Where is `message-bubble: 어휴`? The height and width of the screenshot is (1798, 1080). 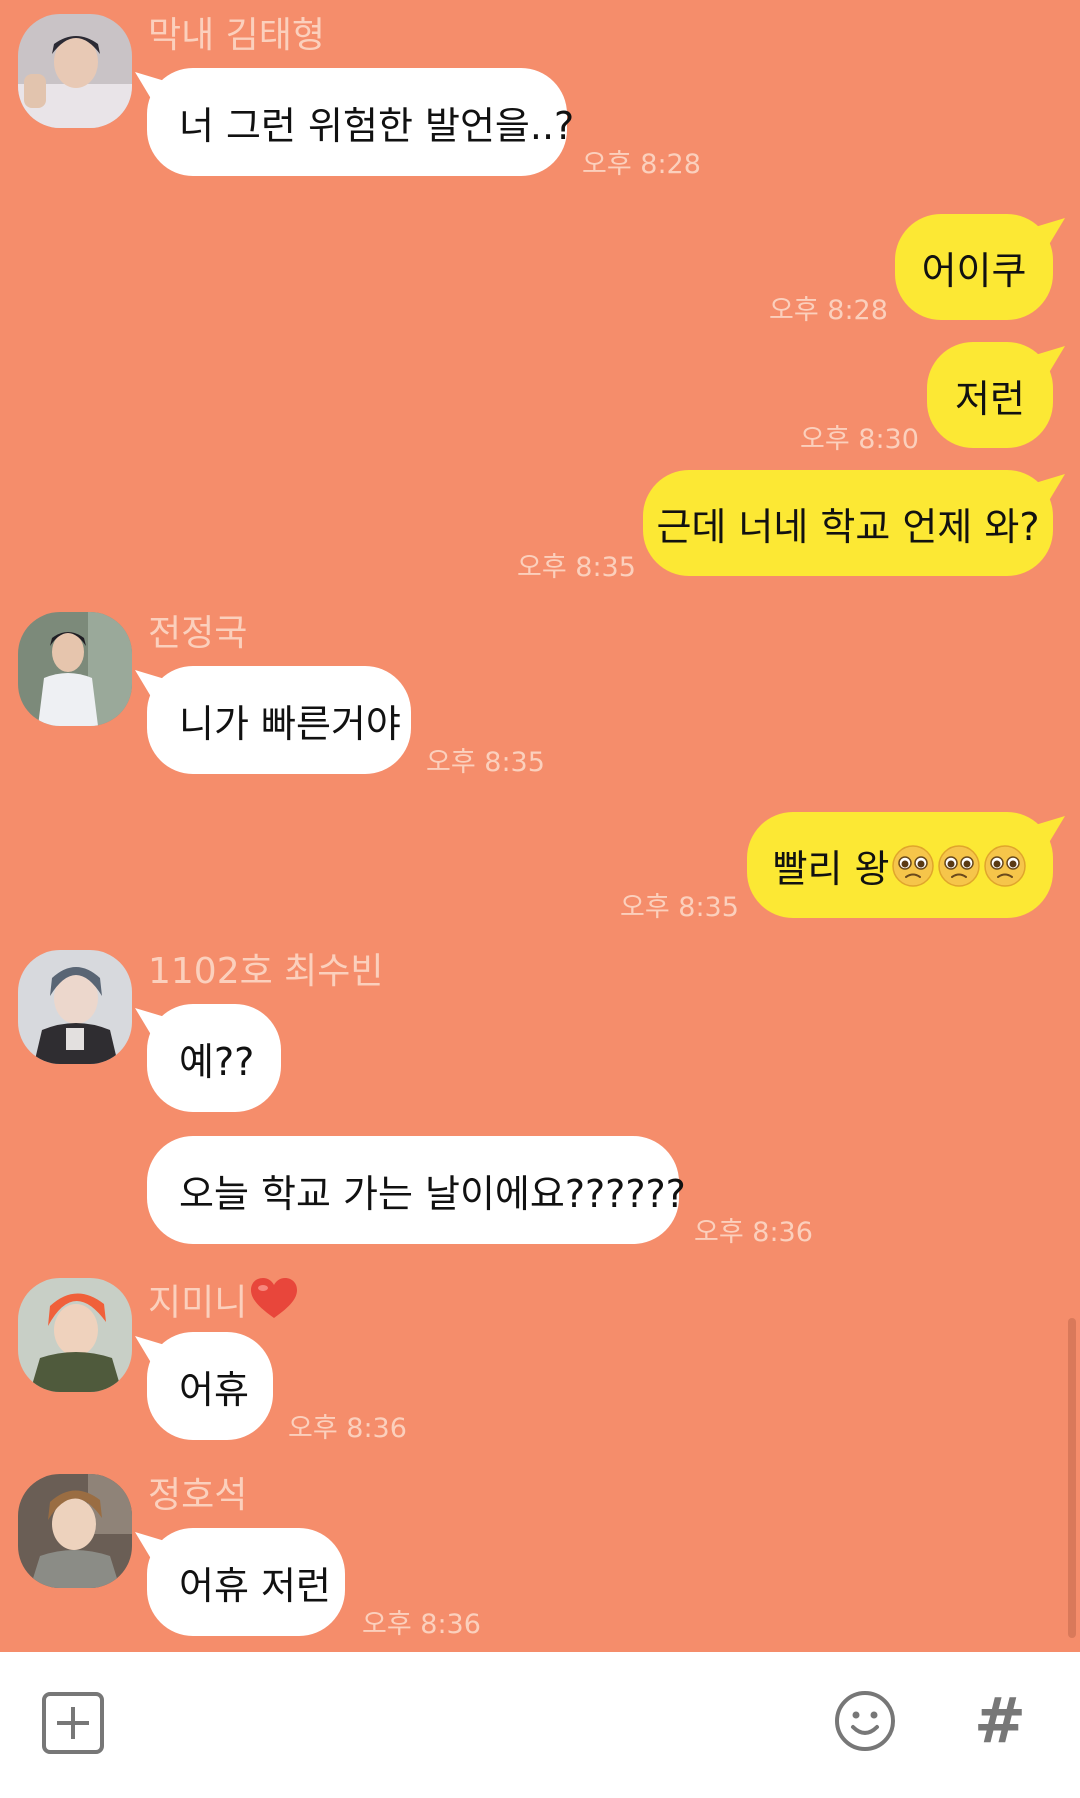 message-bubble: 어휴 is located at coordinates (210, 1386).